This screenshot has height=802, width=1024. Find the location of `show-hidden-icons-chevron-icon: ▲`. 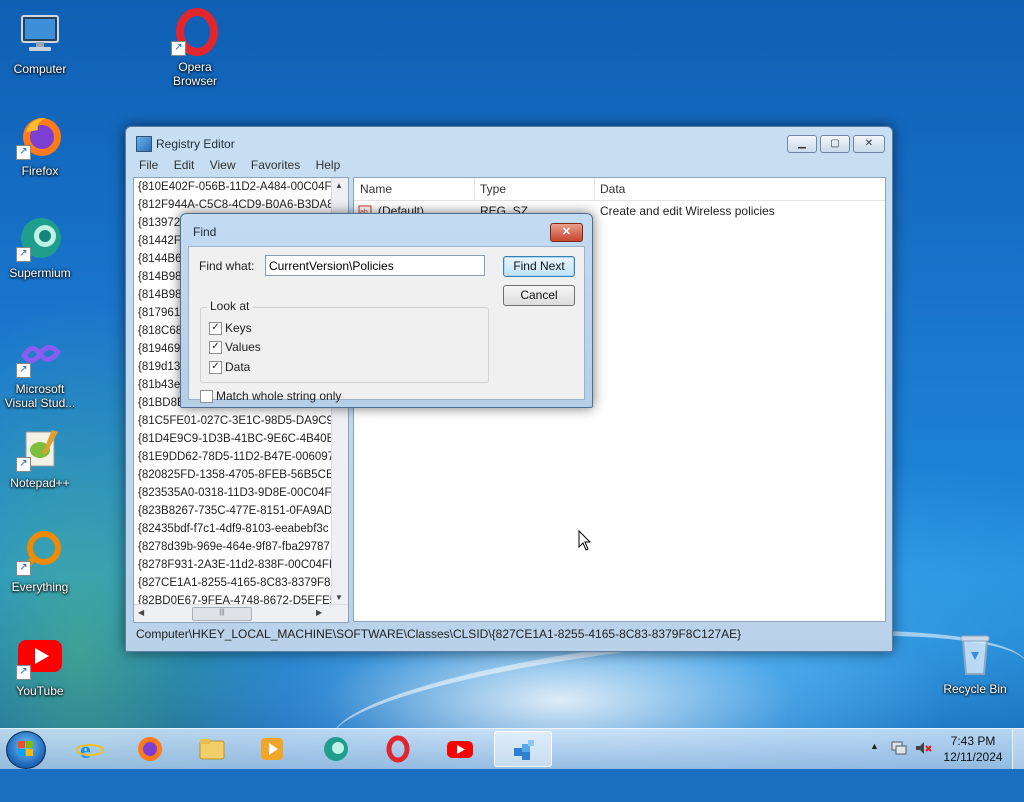

show-hidden-icons-chevron-icon: ▲ is located at coordinates (874, 746).